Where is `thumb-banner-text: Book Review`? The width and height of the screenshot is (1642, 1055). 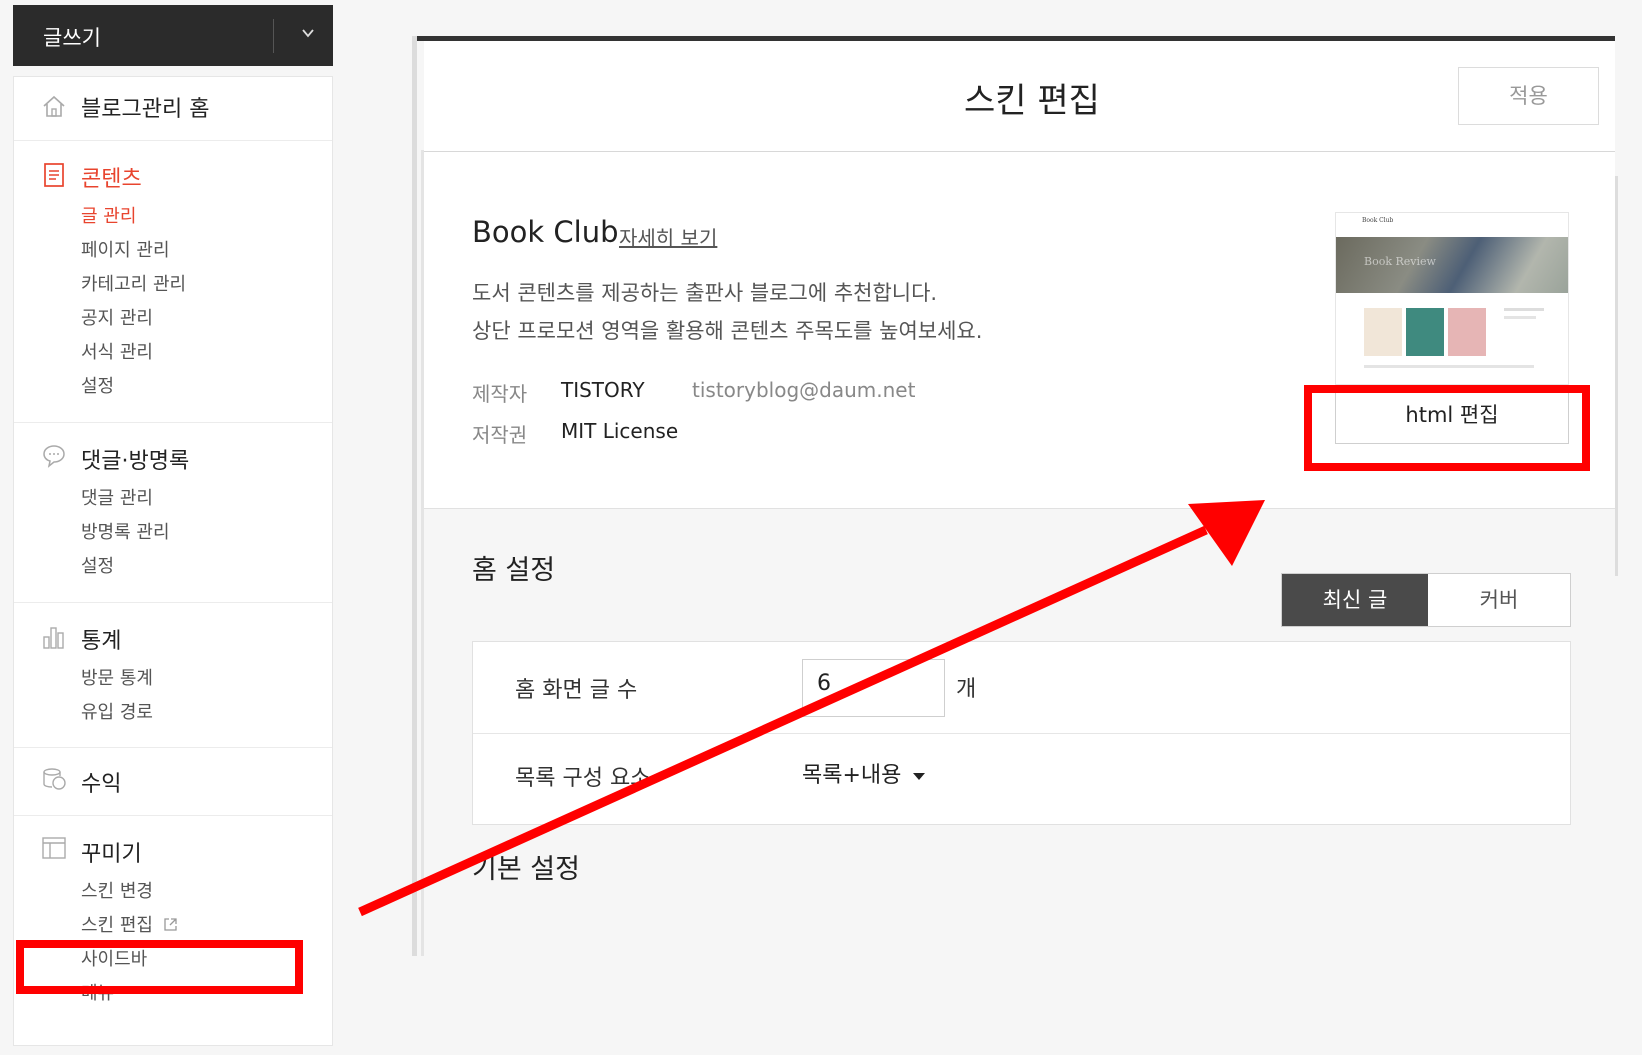
thumb-banner-text: Book Review is located at coordinates (1400, 261).